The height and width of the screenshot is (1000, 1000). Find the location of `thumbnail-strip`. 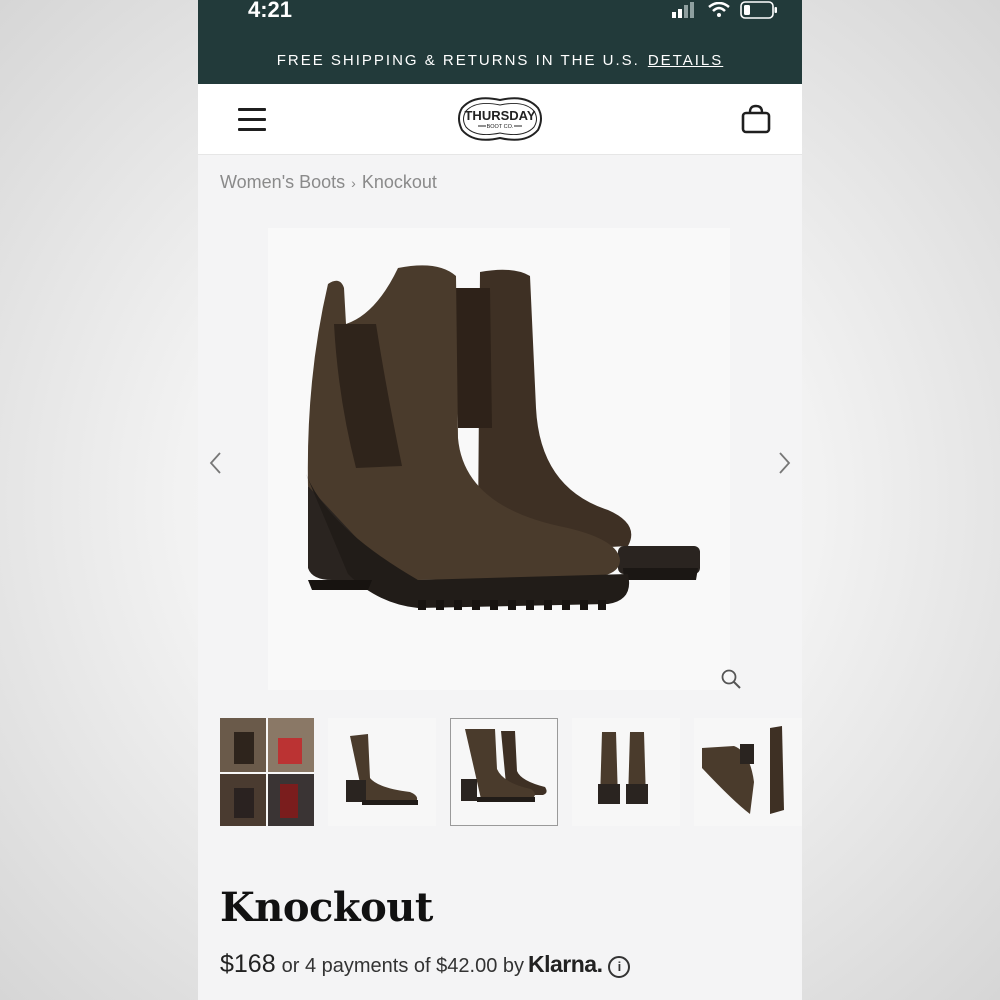

thumbnail-strip is located at coordinates (511, 774).